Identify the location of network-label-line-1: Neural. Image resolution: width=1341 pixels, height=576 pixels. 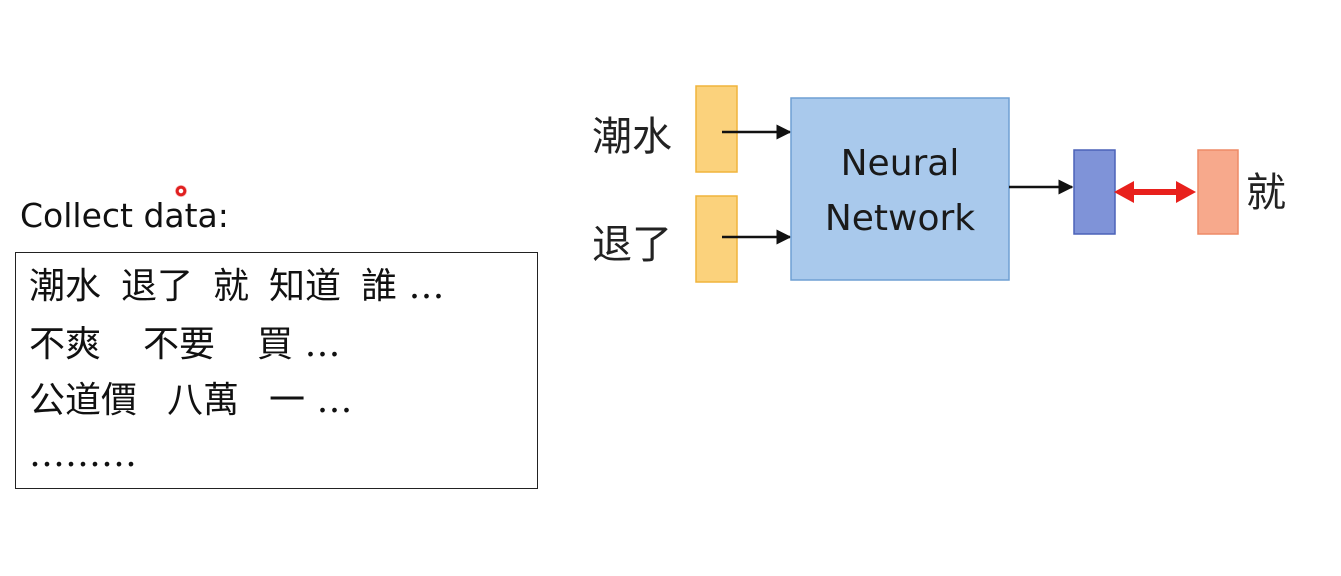
(900, 163).